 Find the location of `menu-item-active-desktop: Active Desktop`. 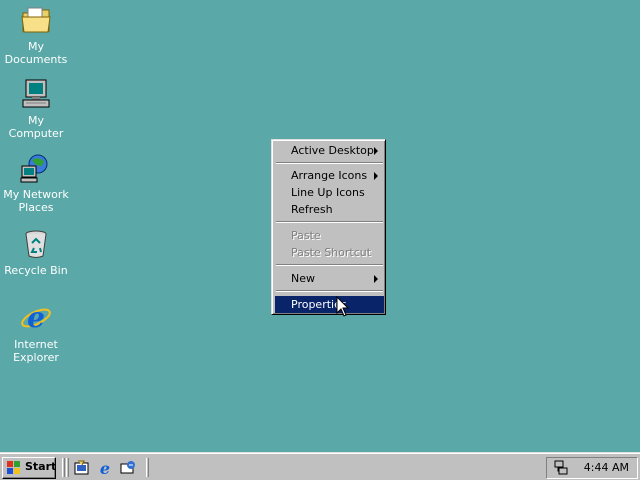

menu-item-active-desktop: Active Desktop is located at coordinates (329, 150).